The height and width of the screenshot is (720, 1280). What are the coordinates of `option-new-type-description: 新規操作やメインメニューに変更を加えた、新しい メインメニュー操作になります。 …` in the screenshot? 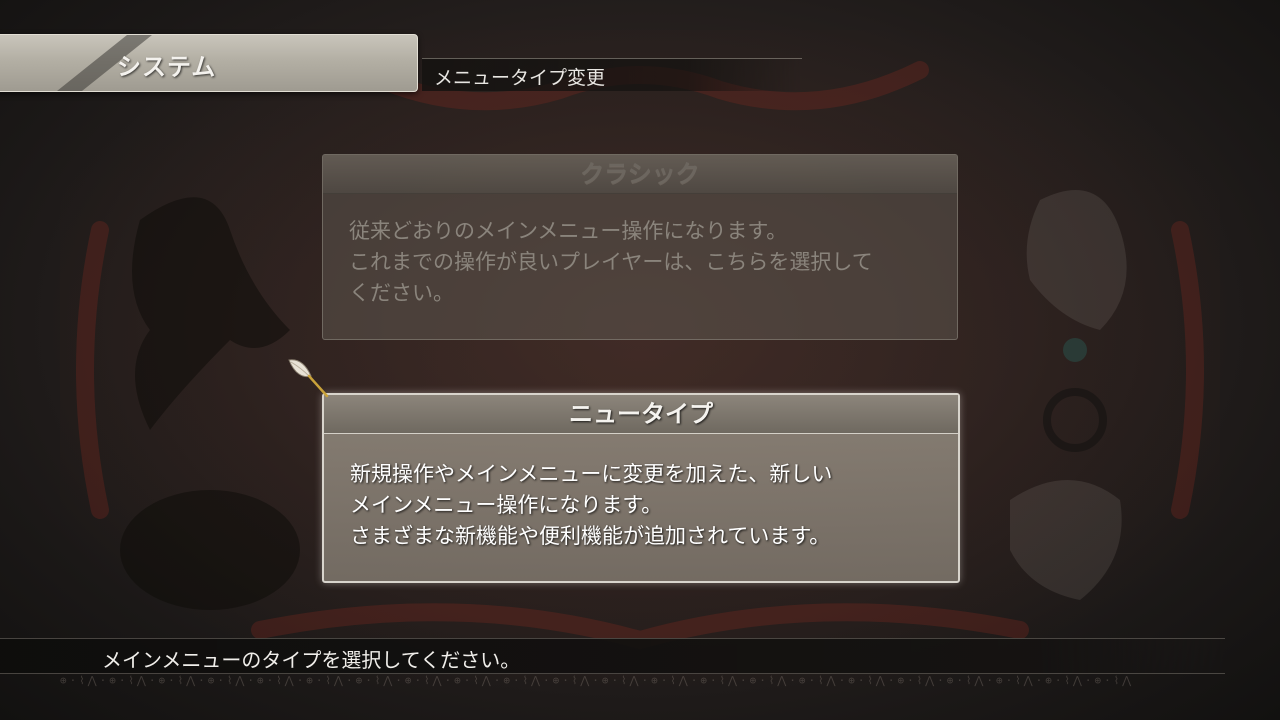 It's located at (591, 505).